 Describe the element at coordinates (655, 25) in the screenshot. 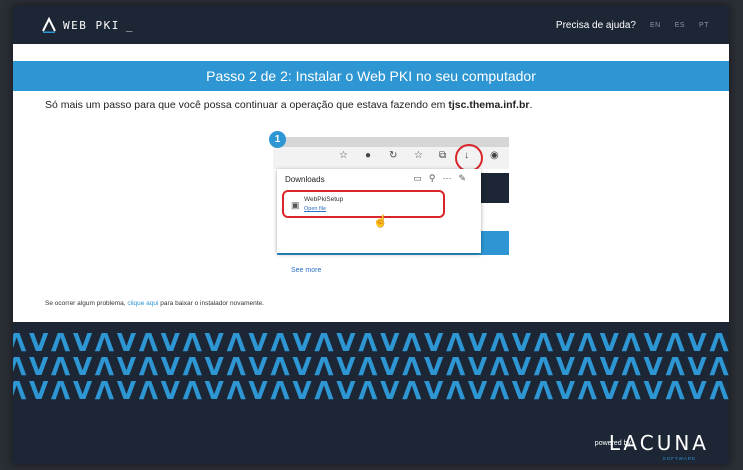

I see `lang-en: EN` at that location.